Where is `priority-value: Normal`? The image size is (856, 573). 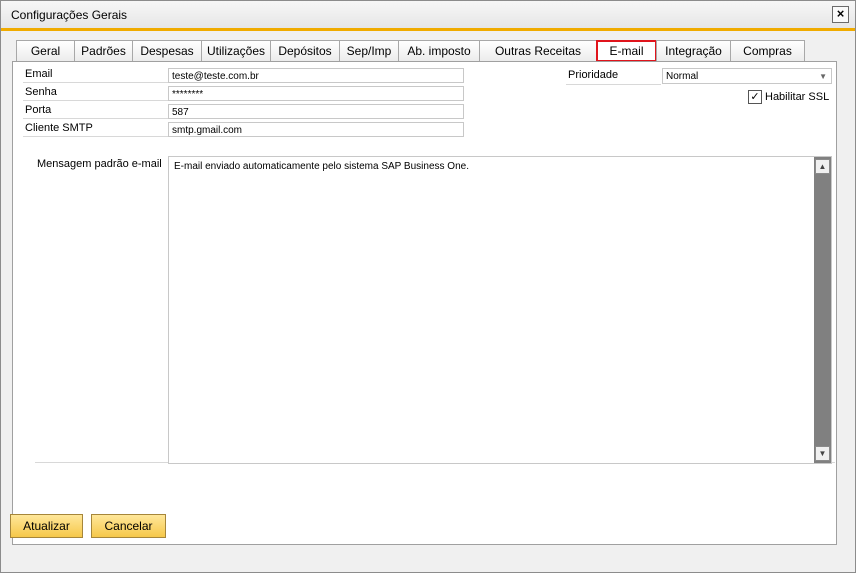 priority-value: Normal is located at coordinates (682, 76).